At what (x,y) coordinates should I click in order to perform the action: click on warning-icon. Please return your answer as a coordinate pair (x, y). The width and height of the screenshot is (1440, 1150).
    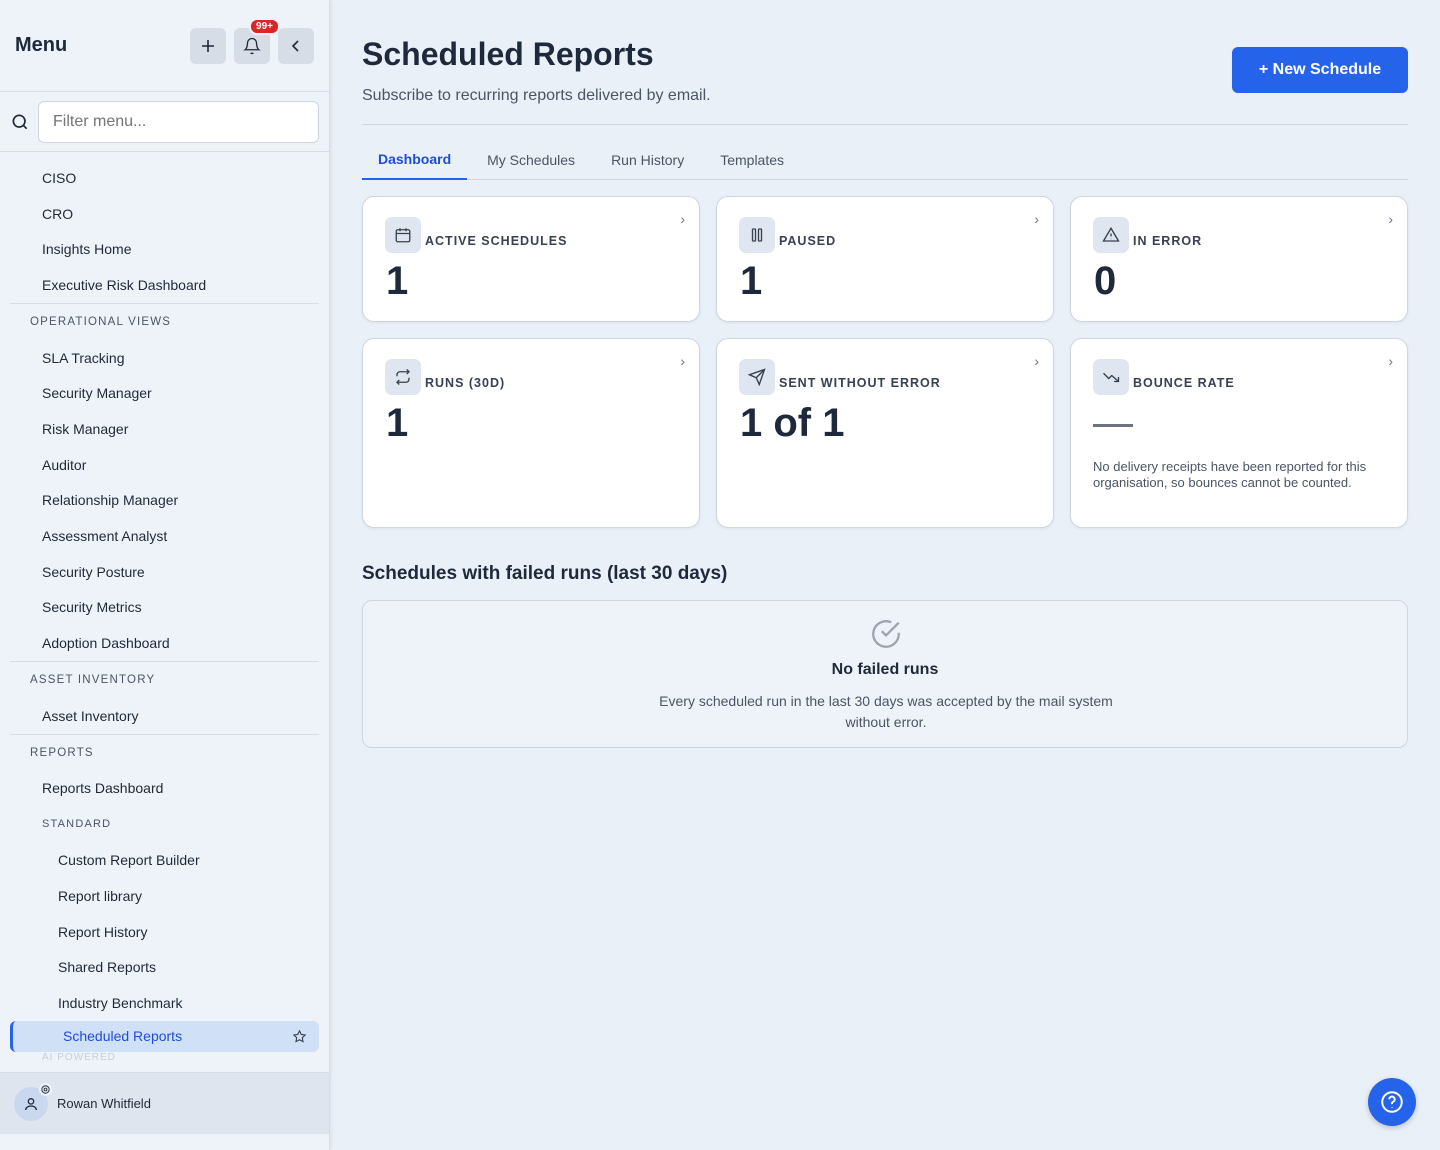
    Looking at the image, I should click on (1111, 235).